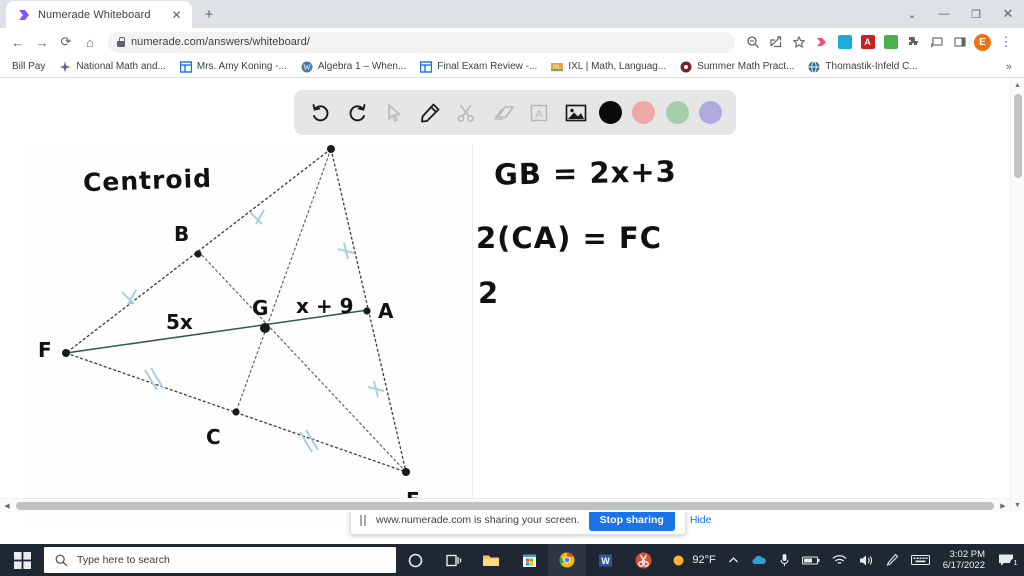  Describe the element at coordinates (99, 14) in the screenshot. I see `tab-numerade-whiteboard: Numerade Whiteboard ✕` at that location.